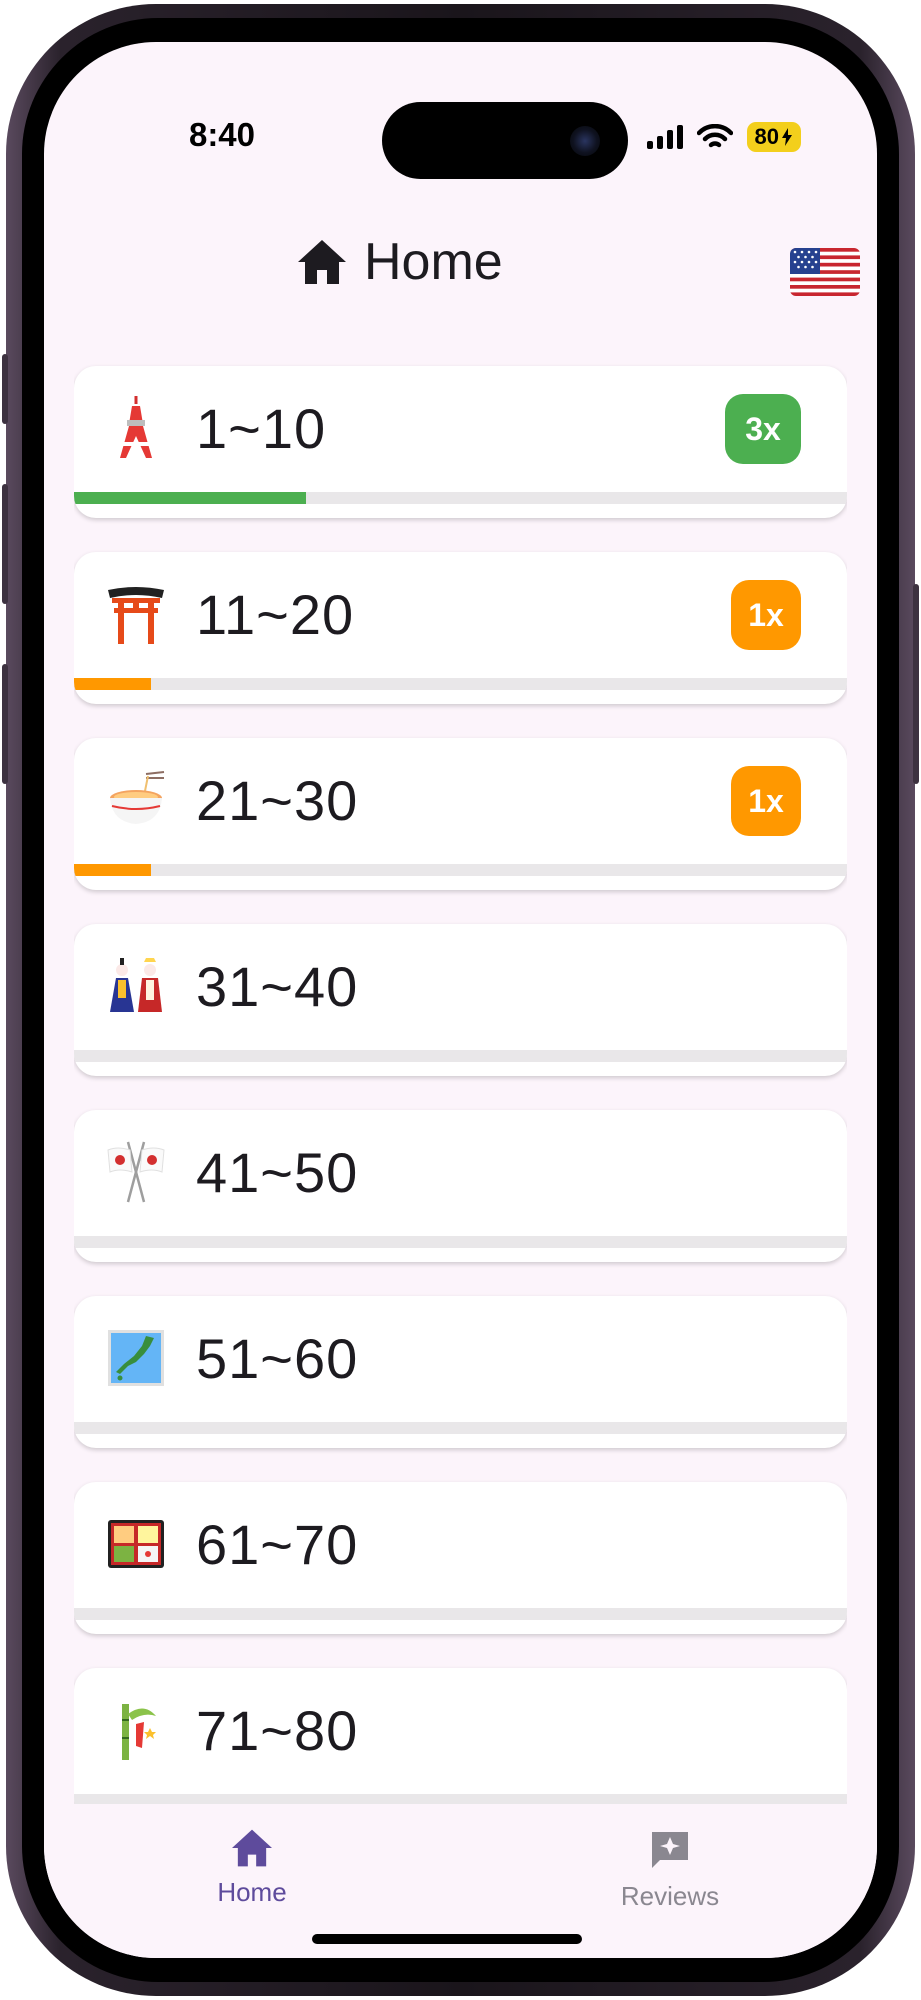  What do you see at coordinates (460, 1736) in the screenshot?
I see `list-item: 71~80` at bounding box center [460, 1736].